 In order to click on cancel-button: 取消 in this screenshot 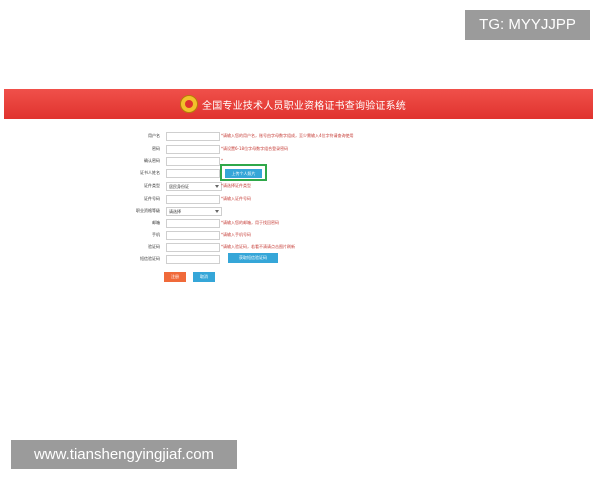, I will do `click(204, 277)`.